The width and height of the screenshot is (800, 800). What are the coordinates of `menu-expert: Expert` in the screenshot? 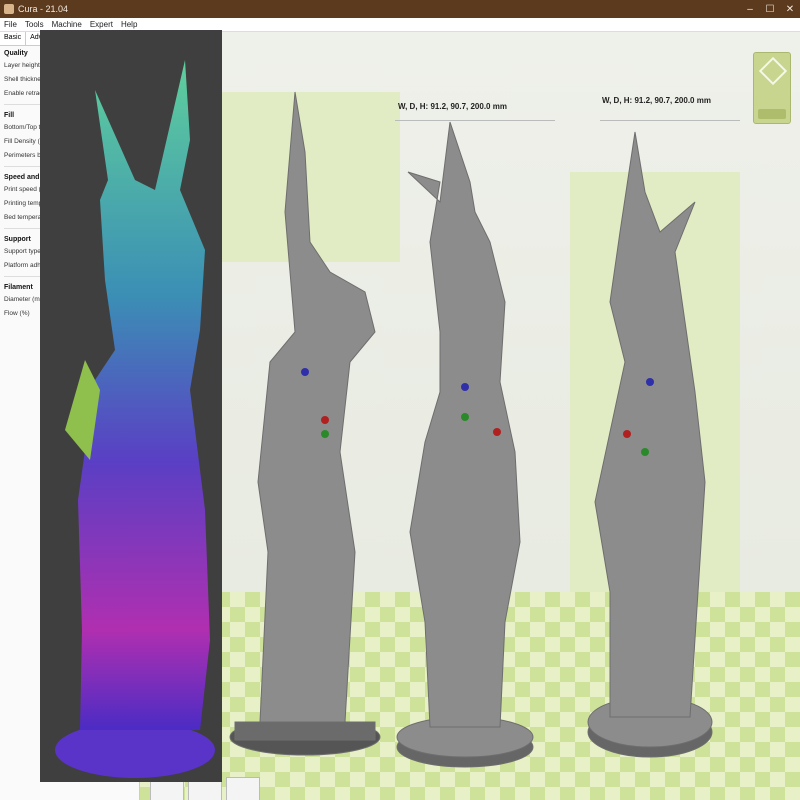 It's located at (101, 24).